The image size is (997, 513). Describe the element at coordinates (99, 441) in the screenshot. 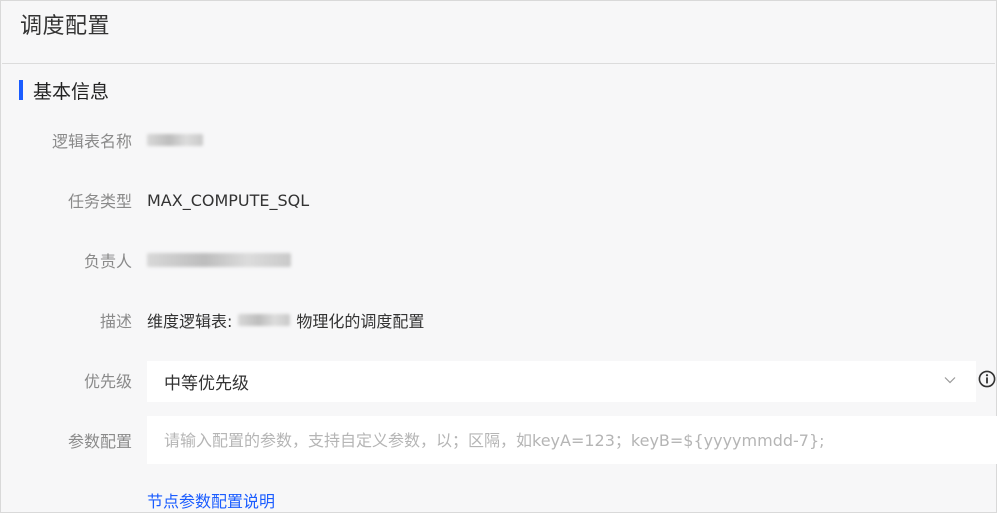

I see `params-label: 参数配置` at that location.